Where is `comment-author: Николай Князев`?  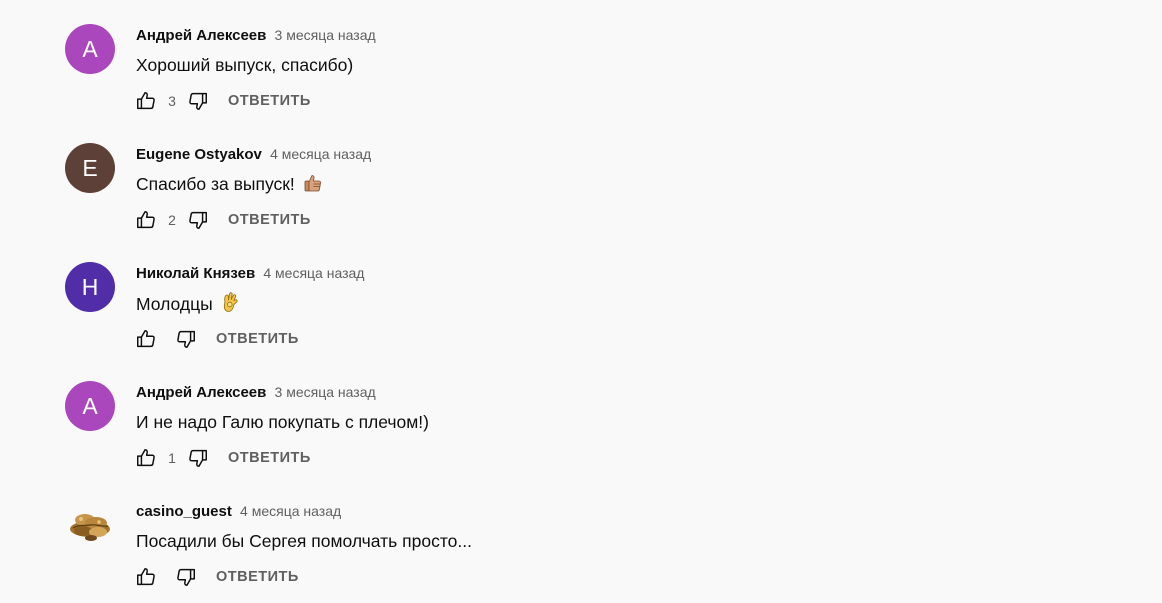
comment-author: Николай Князев is located at coordinates (195, 273).